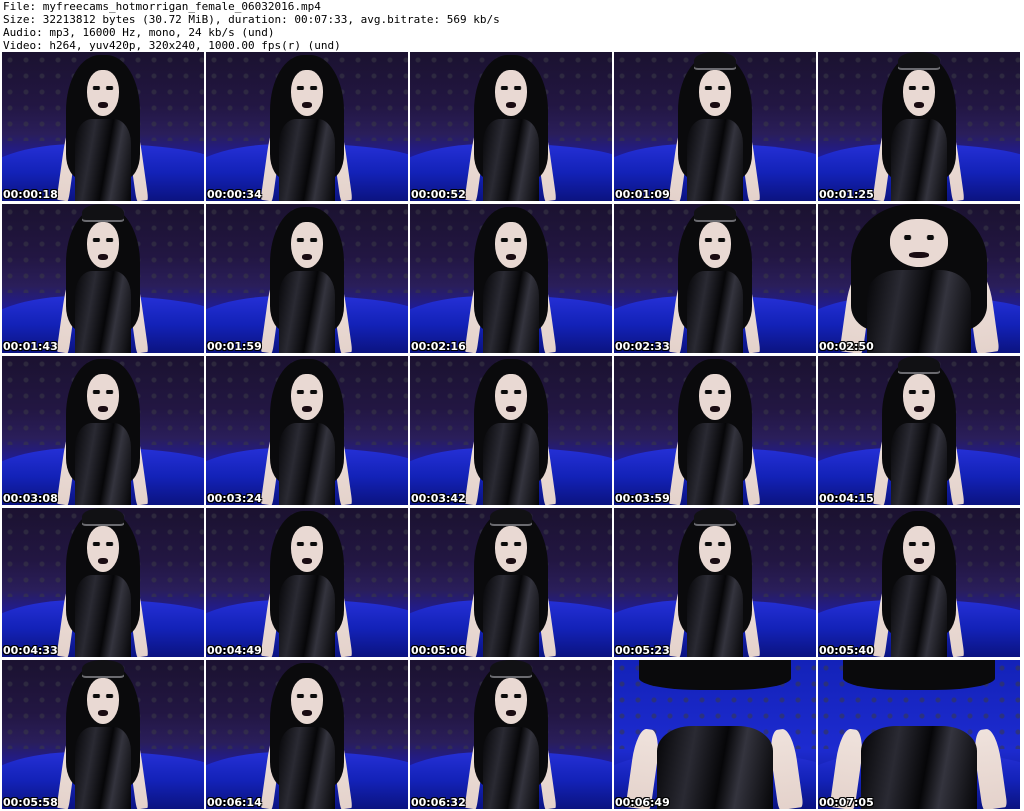 The width and height of the screenshot is (1024, 811). I want to click on thumbnail-timestamp: 00:01:43, so click(30, 346).